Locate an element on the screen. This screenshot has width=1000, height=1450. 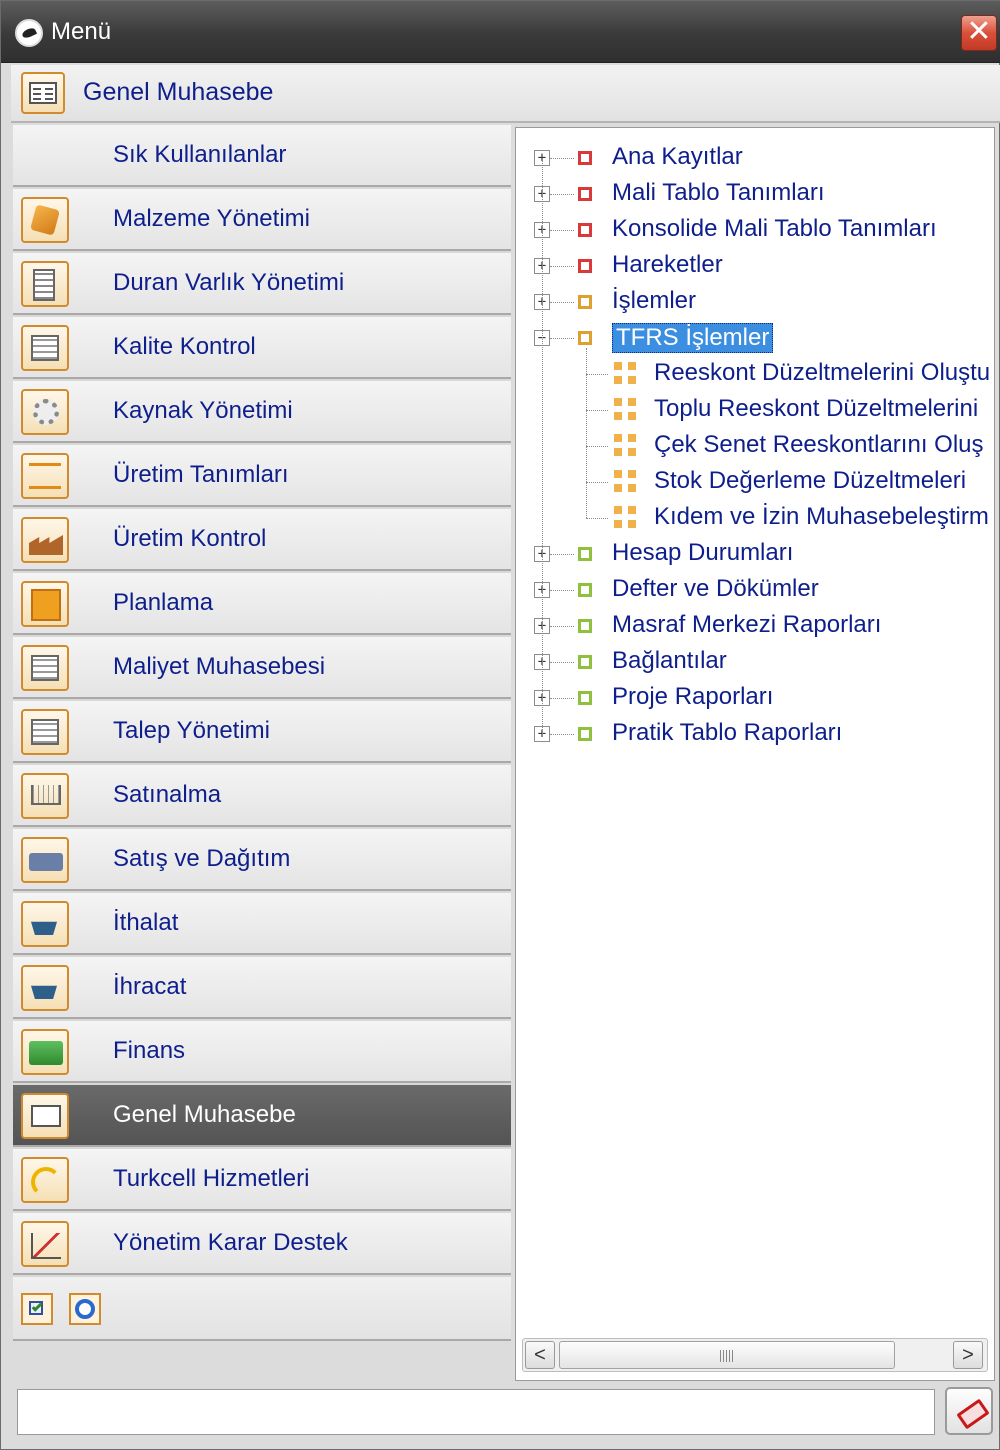
nav-item: Üretim Tanımları is located at coordinates (262, 476).